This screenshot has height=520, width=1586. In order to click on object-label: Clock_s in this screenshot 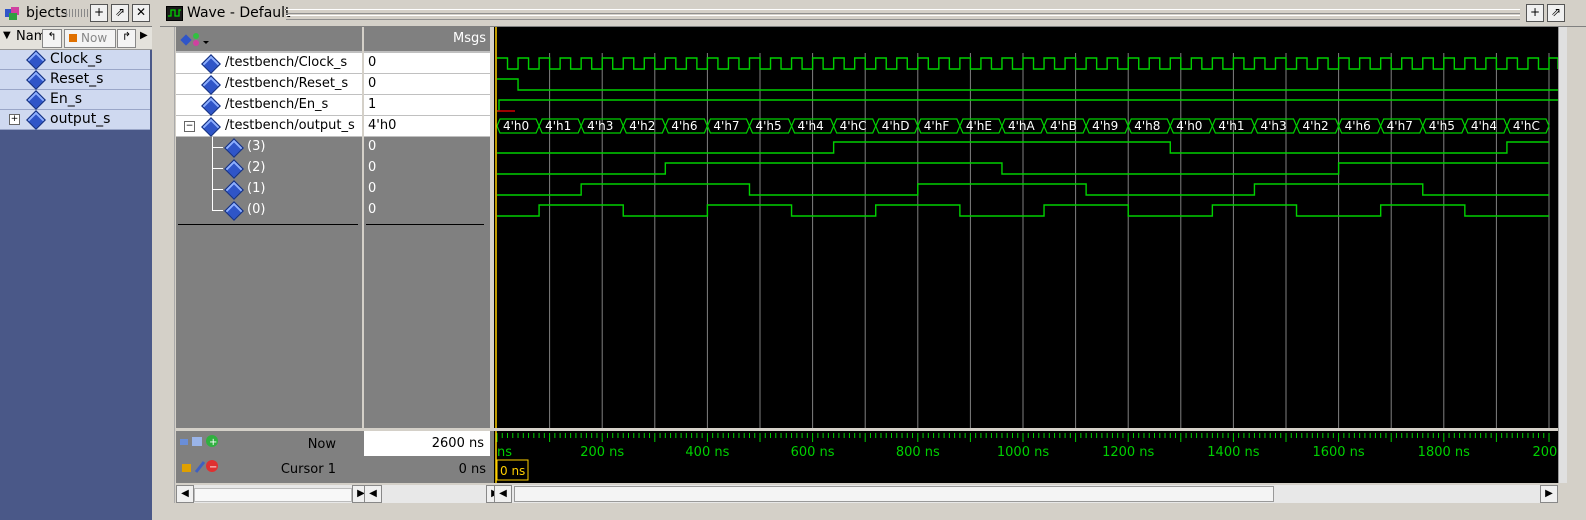, I will do `click(76, 59)`.